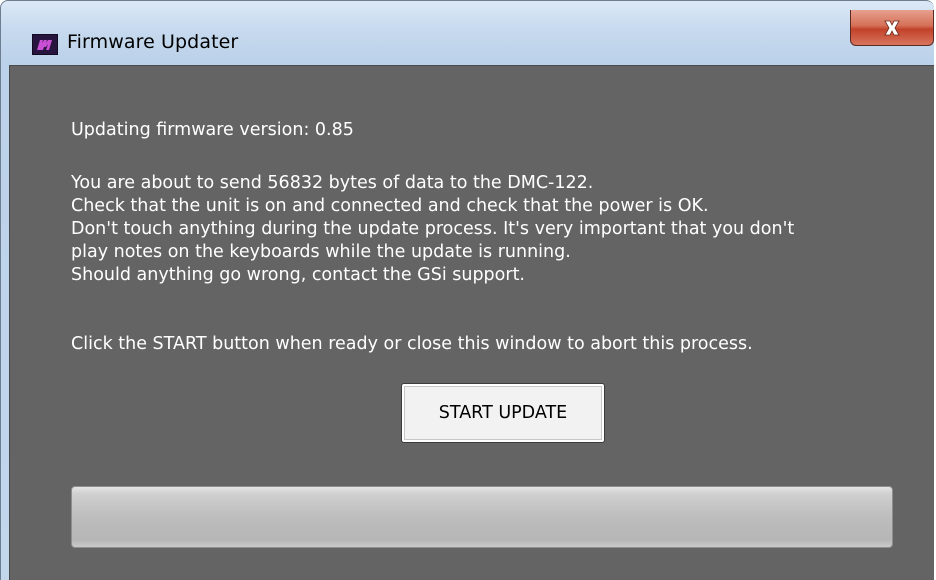 The image size is (936, 580). Describe the element at coordinates (45, 44) in the screenshot. I see `app-logo-icon` at that location.